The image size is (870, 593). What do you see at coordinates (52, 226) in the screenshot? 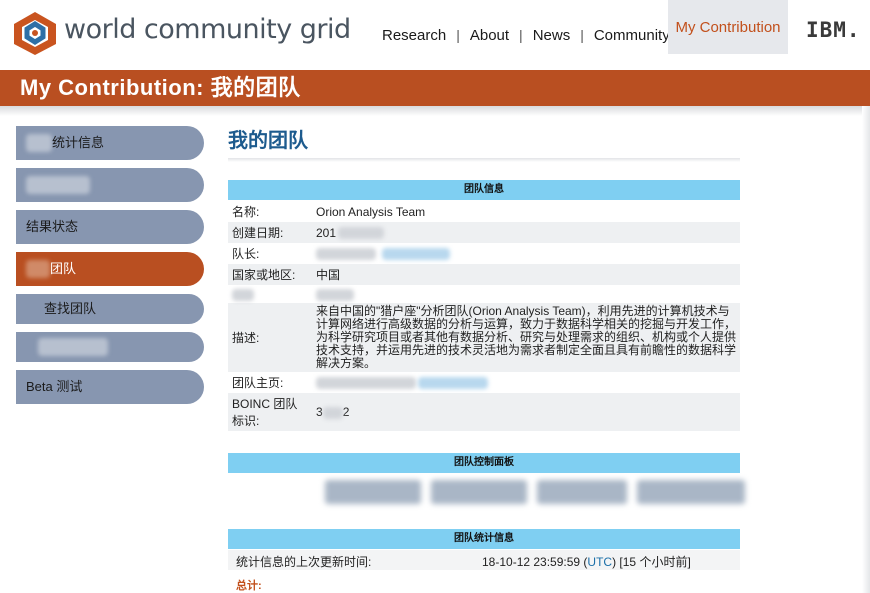
I see `sidebar-item-label: 结果状态` at bounding box center [52, 226].